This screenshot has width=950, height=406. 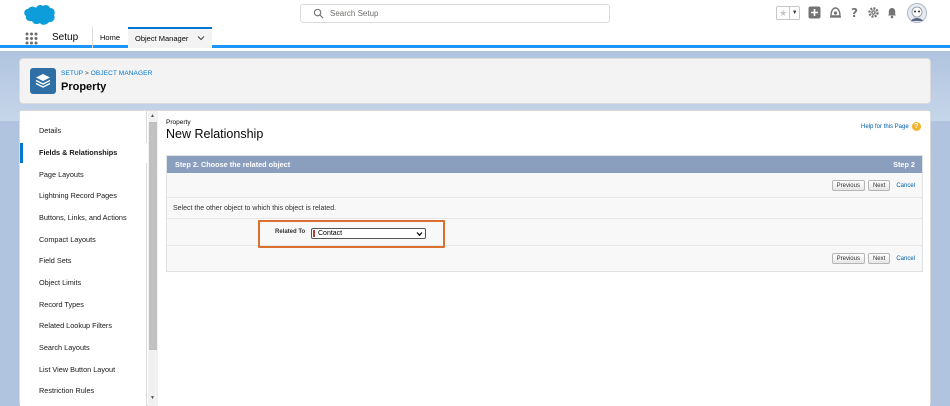 I want to click on trailhead-icon, so click(x=835, y=12).